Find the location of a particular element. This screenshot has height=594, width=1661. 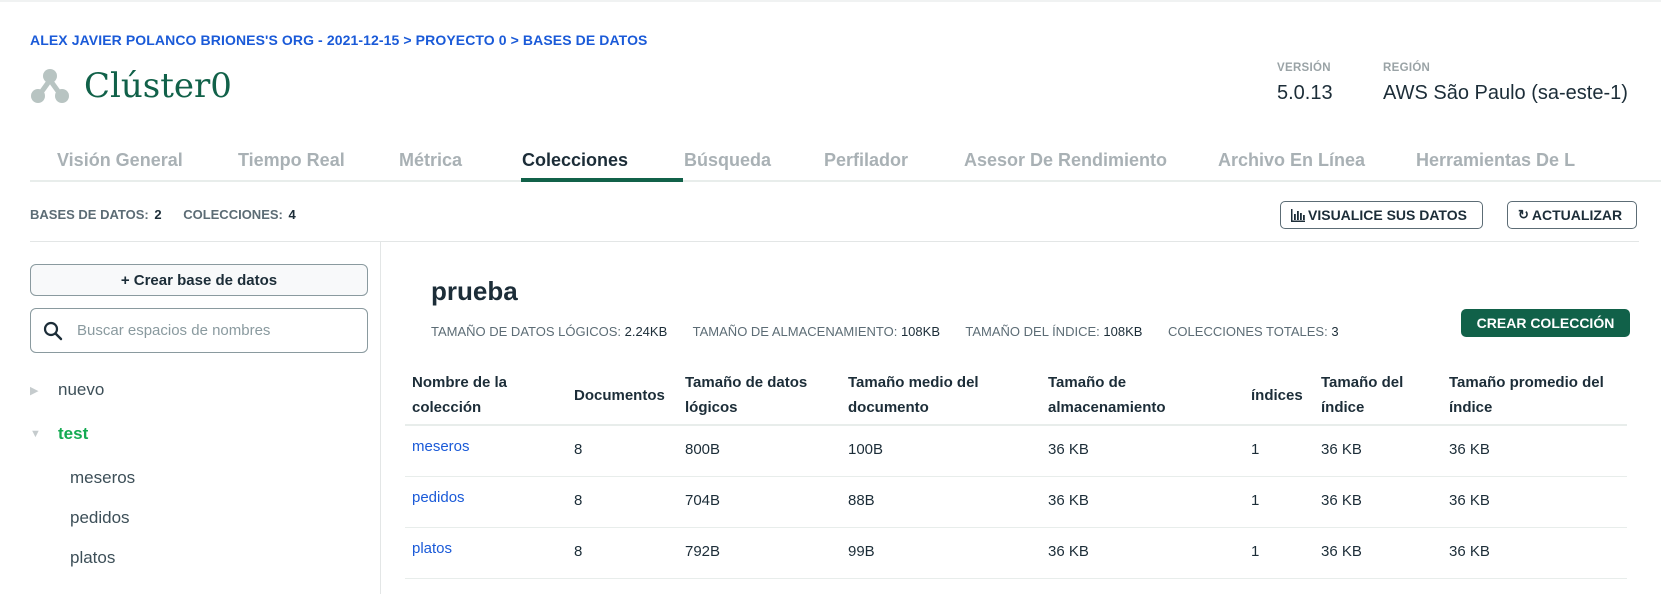

visualize-data-label: VISUALICE SUS DATOS is located at coordinates (1387, 215).